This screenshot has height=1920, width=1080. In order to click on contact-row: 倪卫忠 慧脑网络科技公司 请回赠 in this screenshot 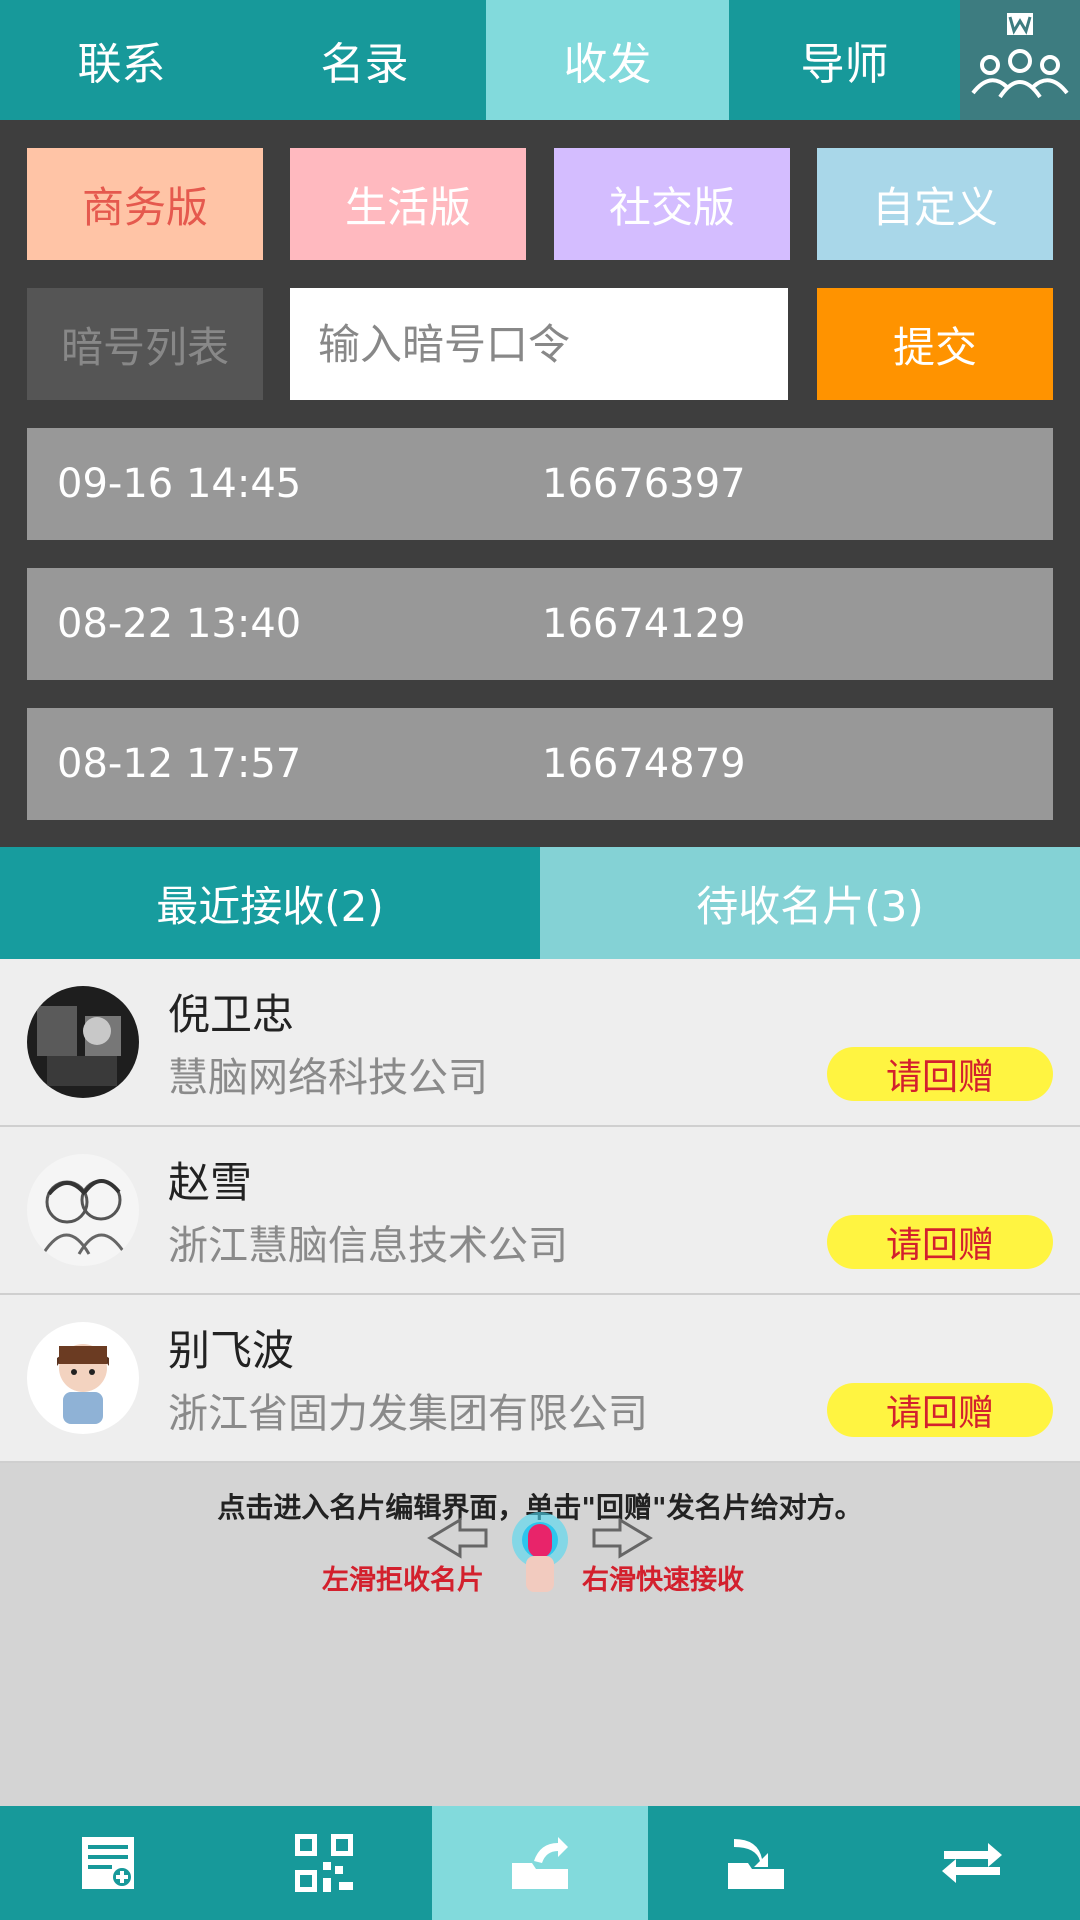, I will do `click(540, 1043)`.